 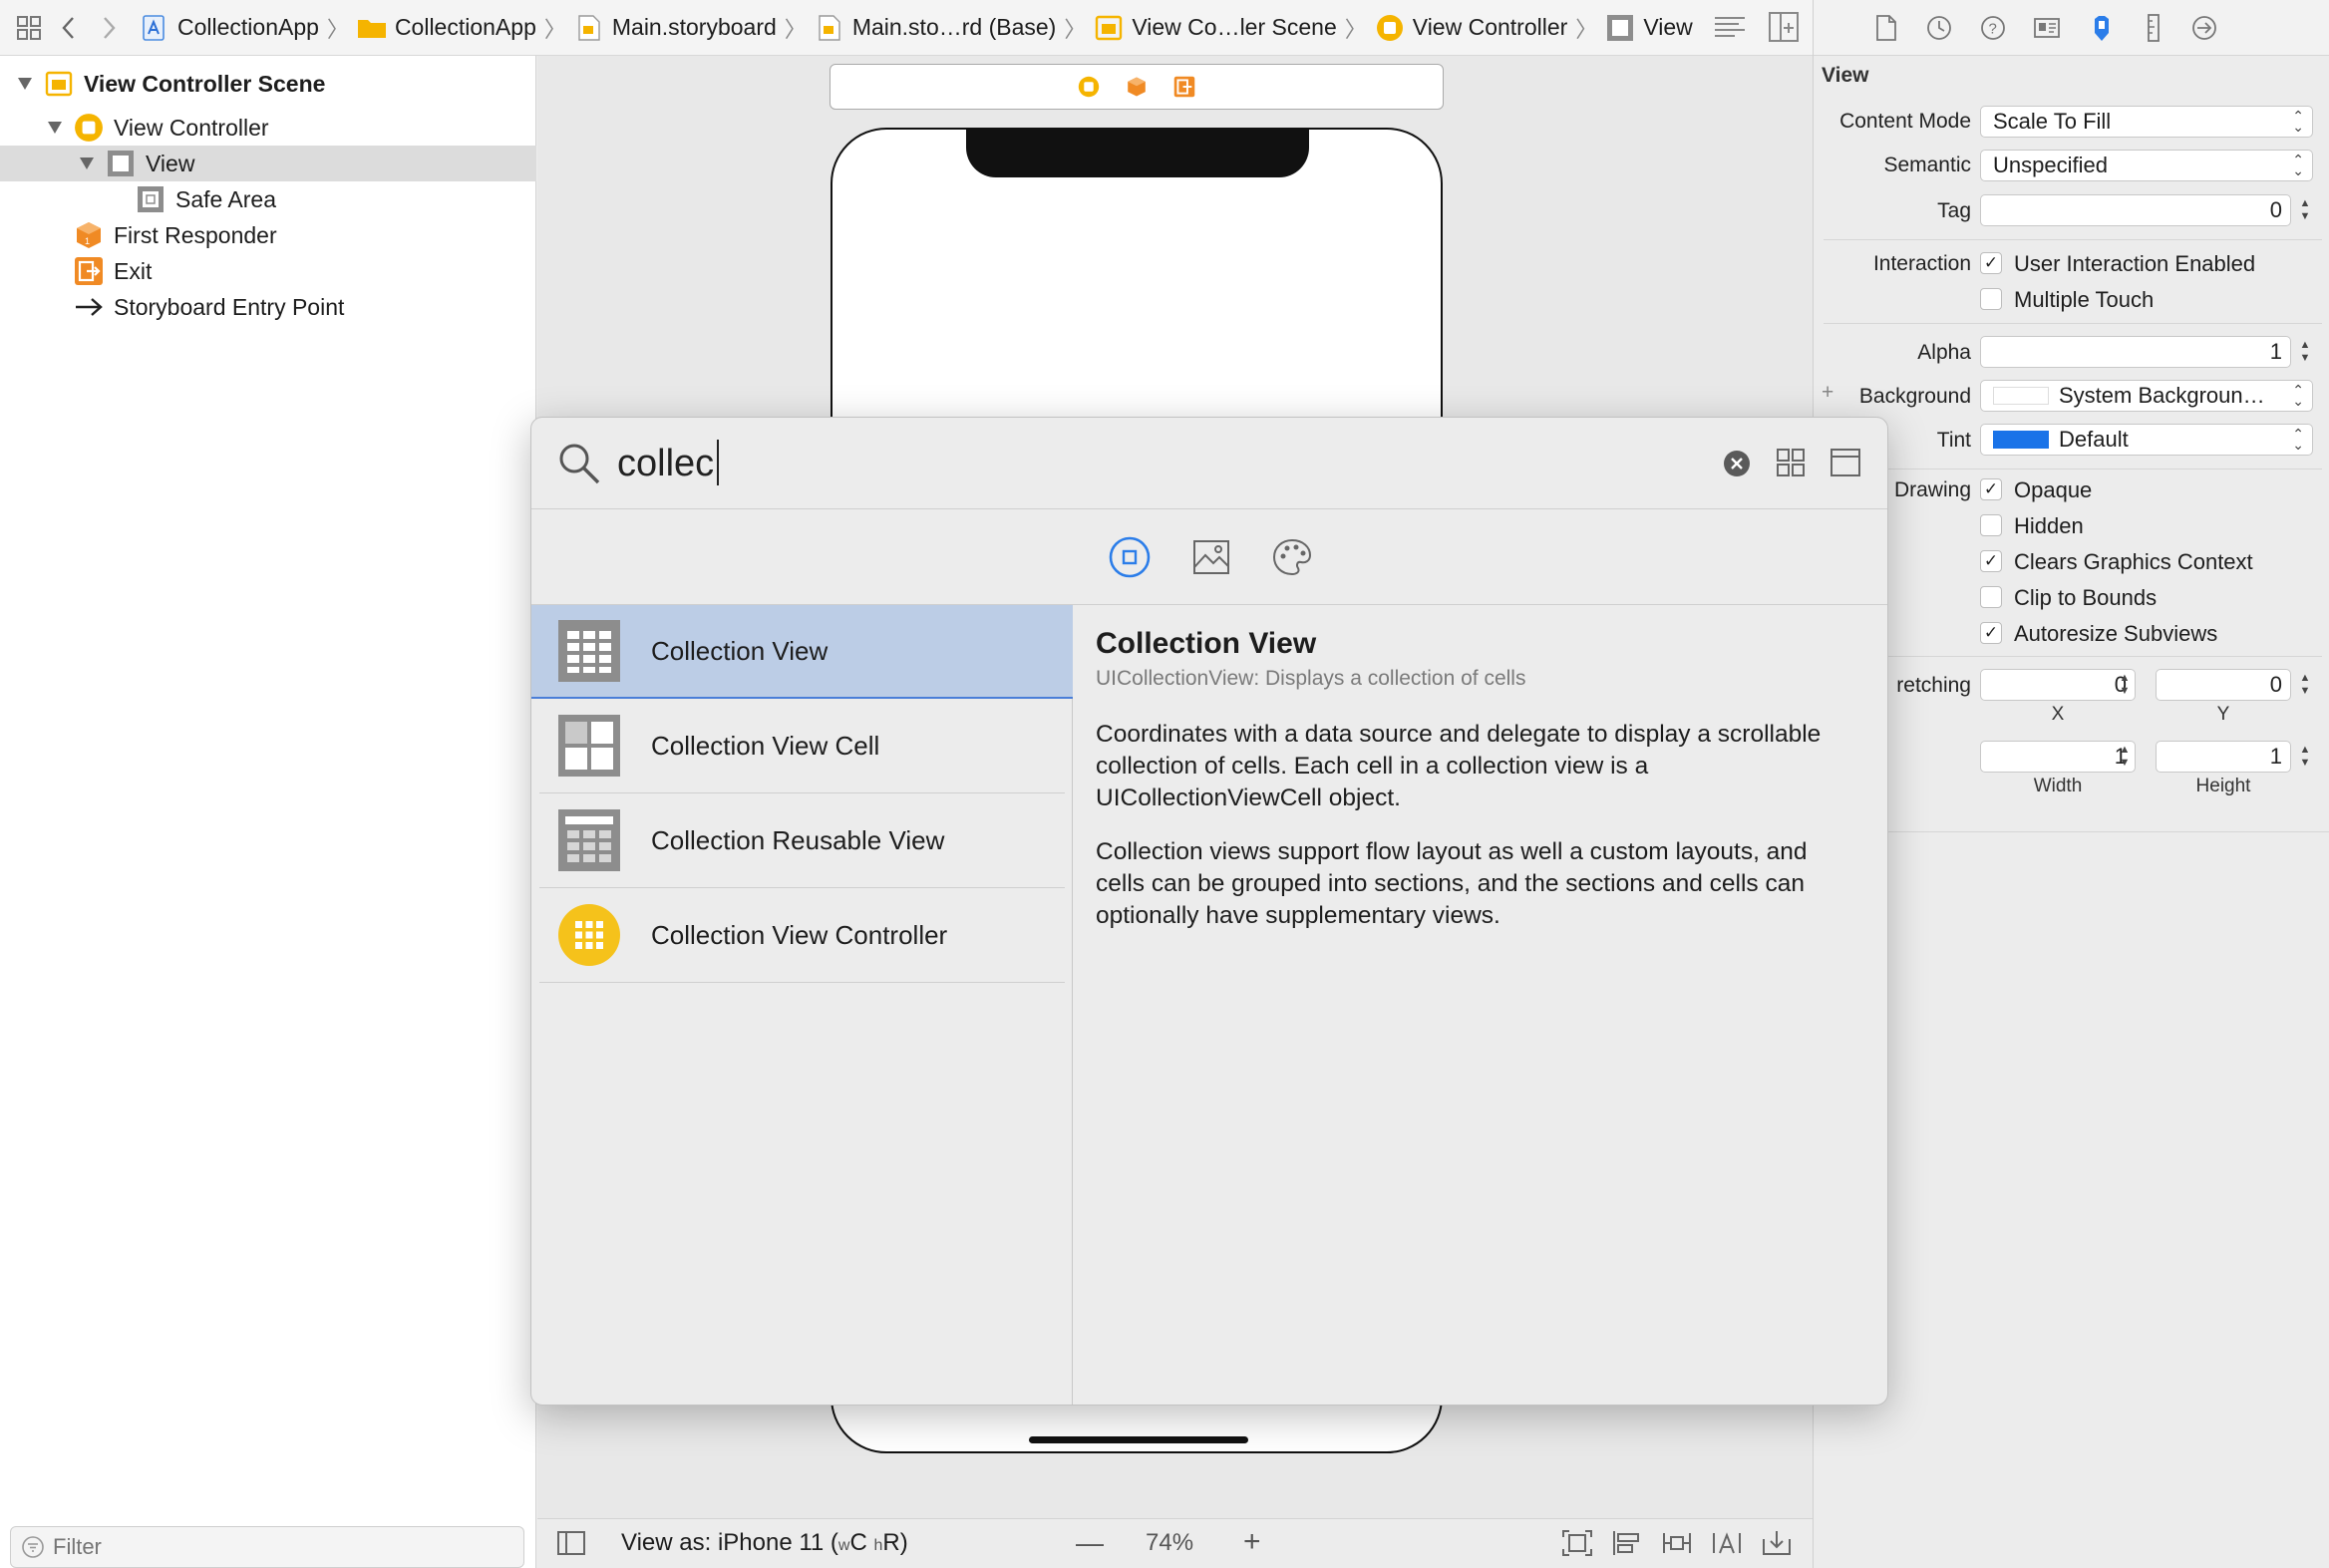 What do you see at coordinates (272, 1547) in the screenshot?
I see `filter-input` at bounding box center [272, 1547].